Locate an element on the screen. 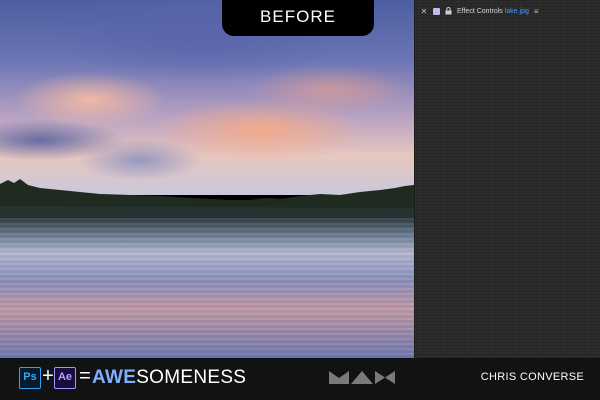 This screenshot has height=400, width=600. equals-sign: = is located at coordinates (85, 376).